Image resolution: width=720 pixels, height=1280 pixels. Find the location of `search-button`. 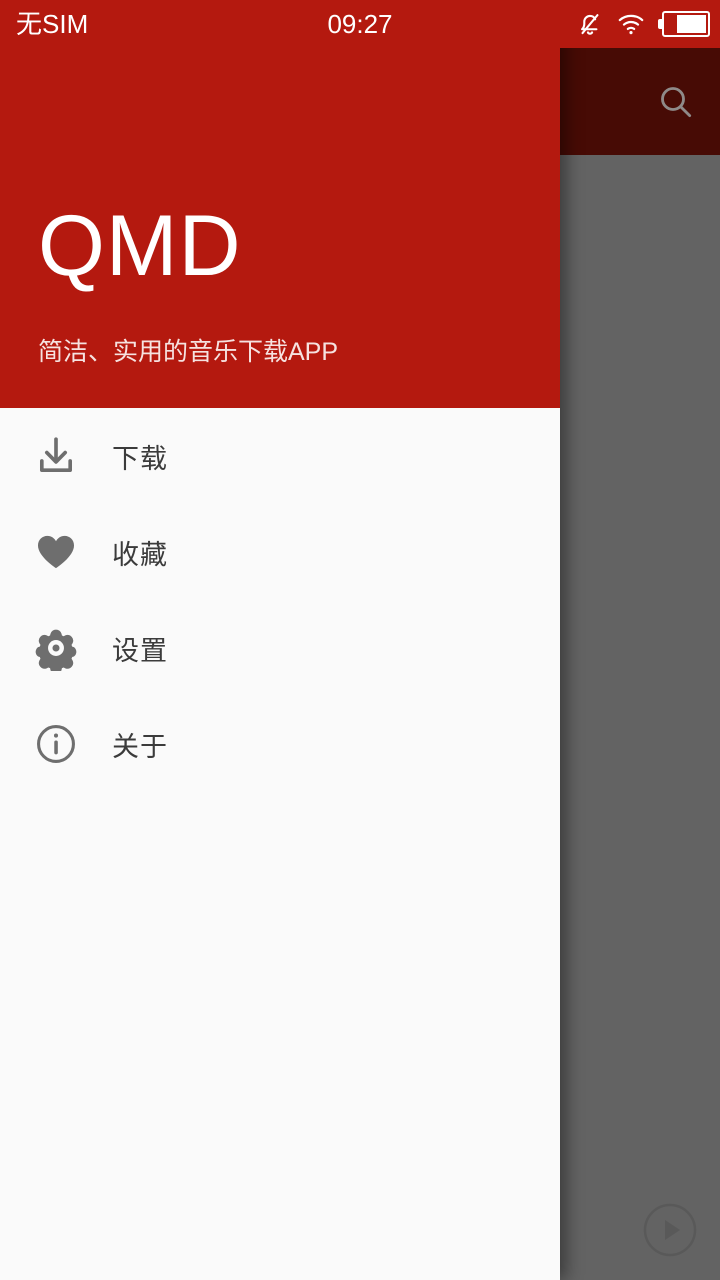

search-button is located at coordinates (676, 102).